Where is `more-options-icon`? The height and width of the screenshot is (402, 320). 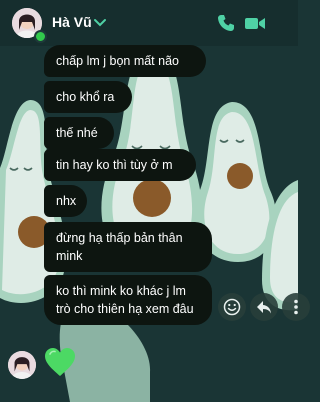 more-options-icon is located at coordinates (296, 307).